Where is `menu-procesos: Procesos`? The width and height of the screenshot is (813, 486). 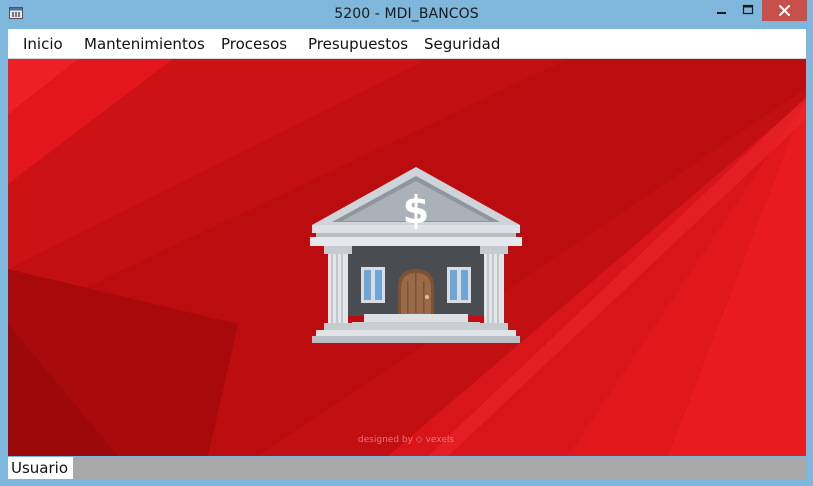
menu-procesos: Procesos is located at coordinates (254, 44).